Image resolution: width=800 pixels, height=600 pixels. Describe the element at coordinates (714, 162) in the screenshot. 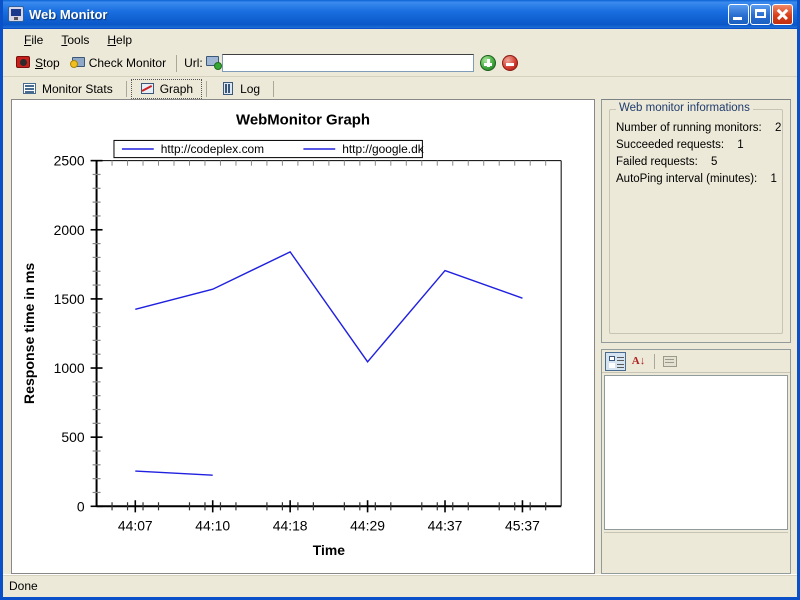

I see `info-value-failed-requests: 5` at that location.